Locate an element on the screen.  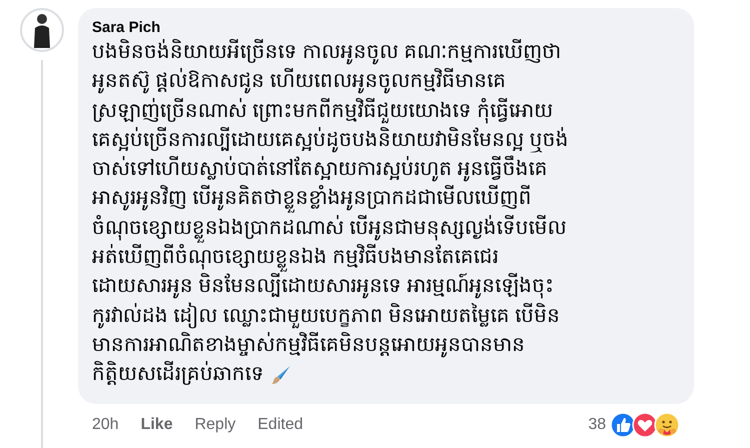
comment-text-line: ដោយសារអូន មិនមែនល្បីដោយសារអូនទេ អារម្មណ៍អូនឡើងចុះ is located at coordinates (324, 286).